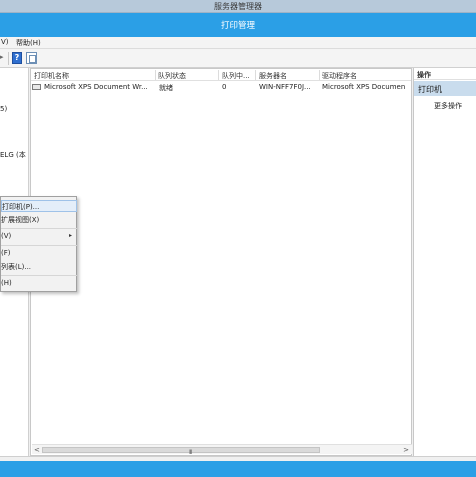  Describe the element at coordinates (224, 87) in the screenshot. I see `jobs-cell: 0` at that location.